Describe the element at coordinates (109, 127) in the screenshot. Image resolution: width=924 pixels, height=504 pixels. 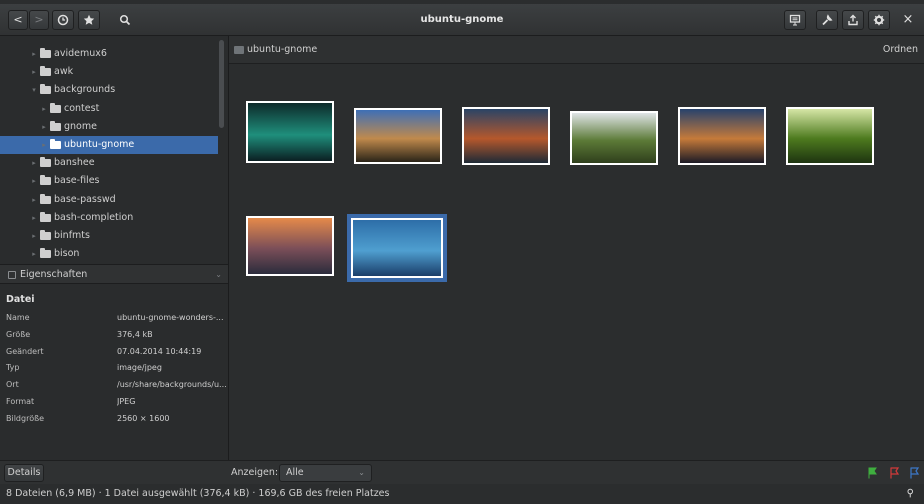
I see `tree-item: ▸ gnome` at that location.